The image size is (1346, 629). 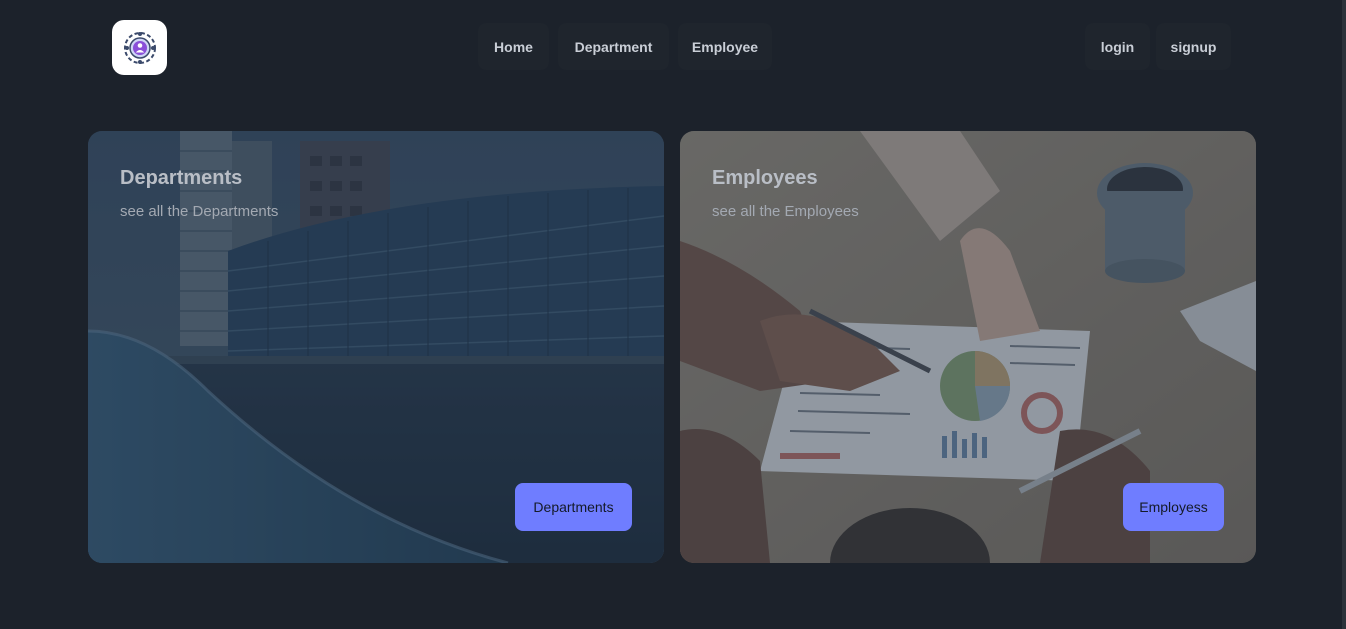 What do you see at coordinates (199, 211) in the screenshot?
I see `card-subtitle: see all the Departments` at bounding box center [199, 211].